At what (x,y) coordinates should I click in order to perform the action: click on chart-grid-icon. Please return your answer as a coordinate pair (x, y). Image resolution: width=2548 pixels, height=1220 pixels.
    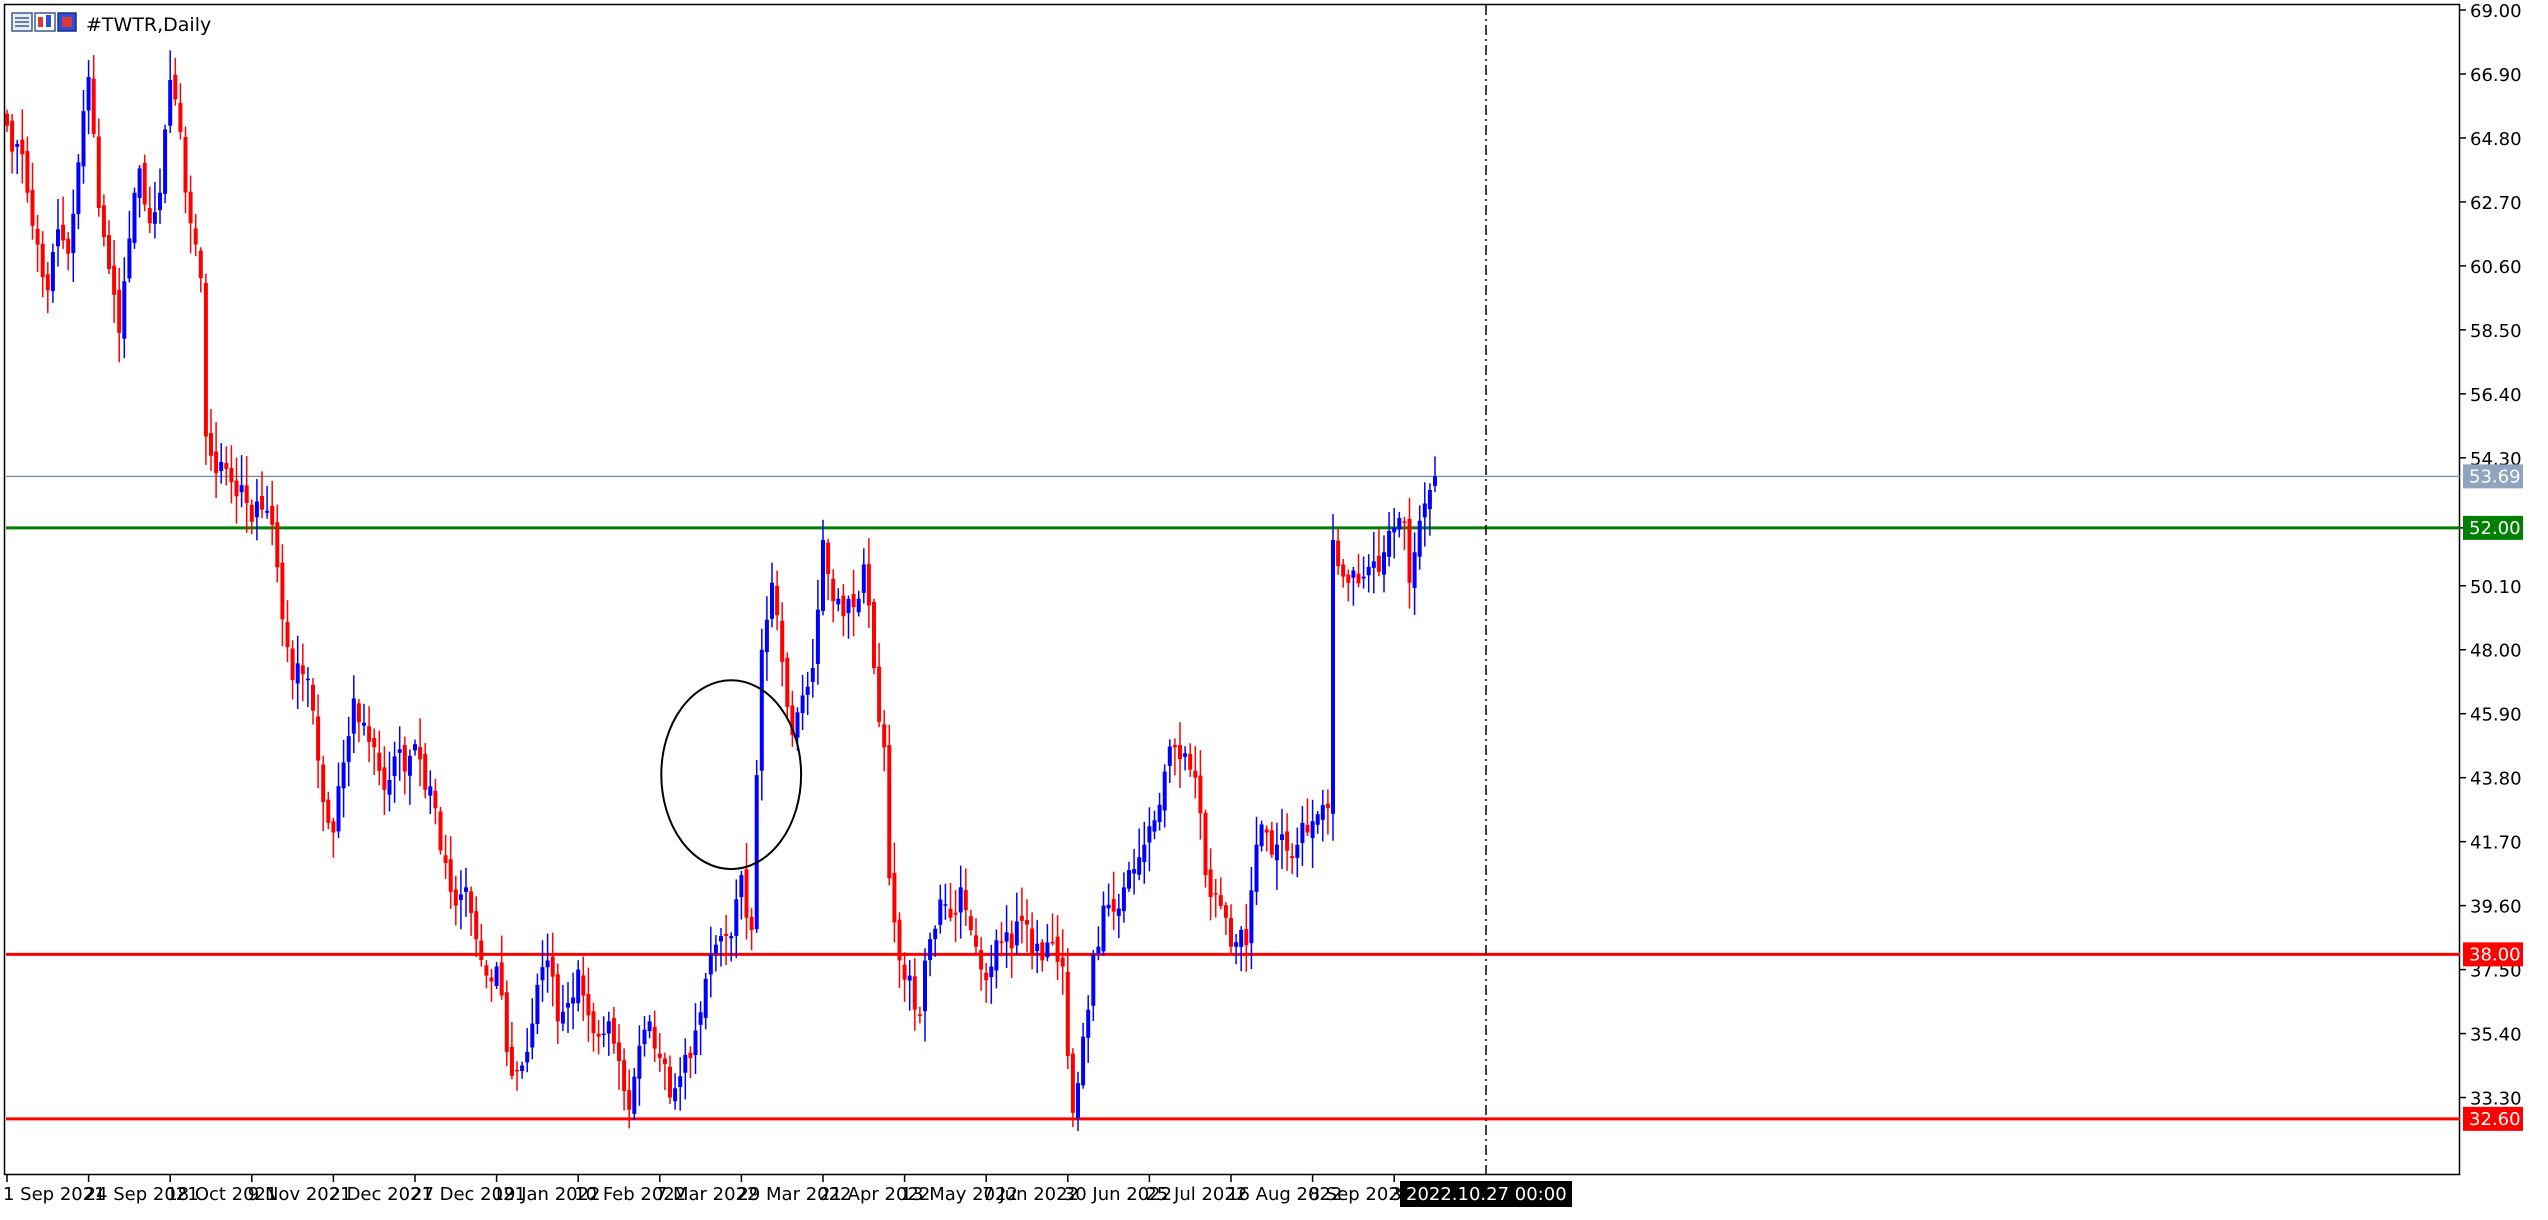
    Looking at the image, I should click on (45, 22).